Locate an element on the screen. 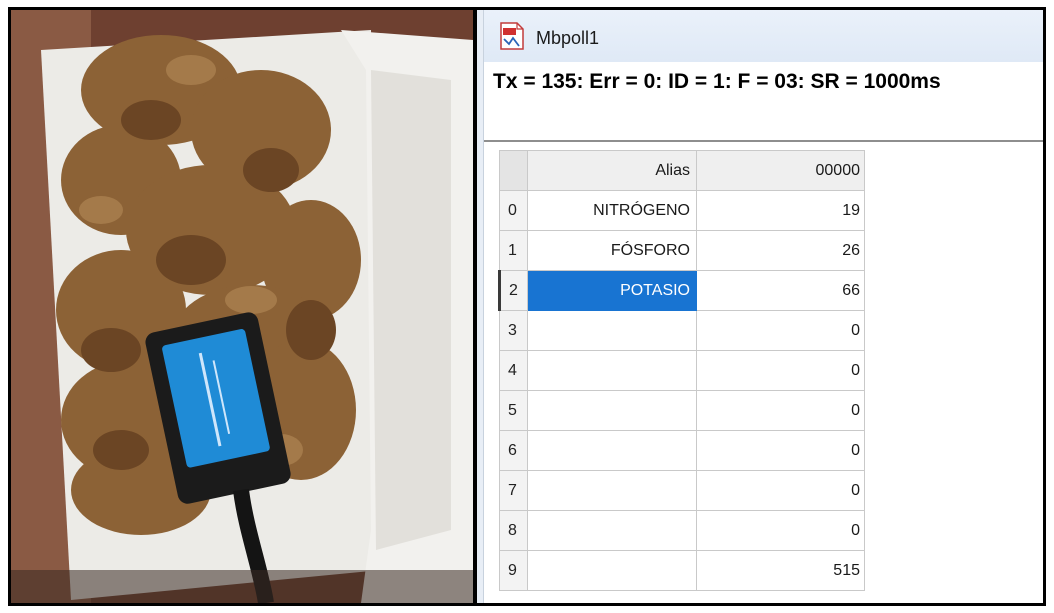 The image size is (1054, 613). title-bar: Mbpoll1 is located at coordinates (763, 36).